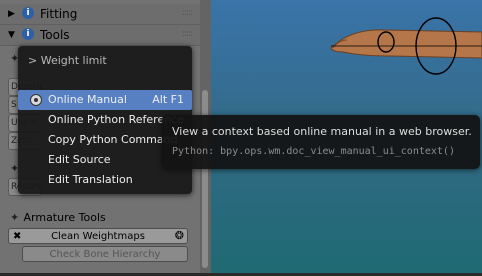 The height and width of the screenshot is (276, 482). What do you see at coordinates (17, 236) in the screenshot?
I see `cross-icon: ✖` at bounding box center [17, 236].